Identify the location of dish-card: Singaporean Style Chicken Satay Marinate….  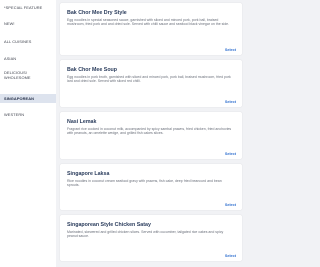
(151, 238).